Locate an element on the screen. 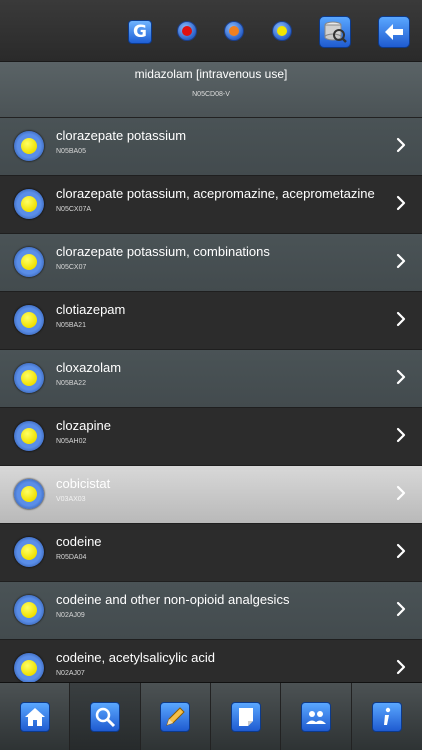  orange-dot-button is located at coordinates (234, 31).